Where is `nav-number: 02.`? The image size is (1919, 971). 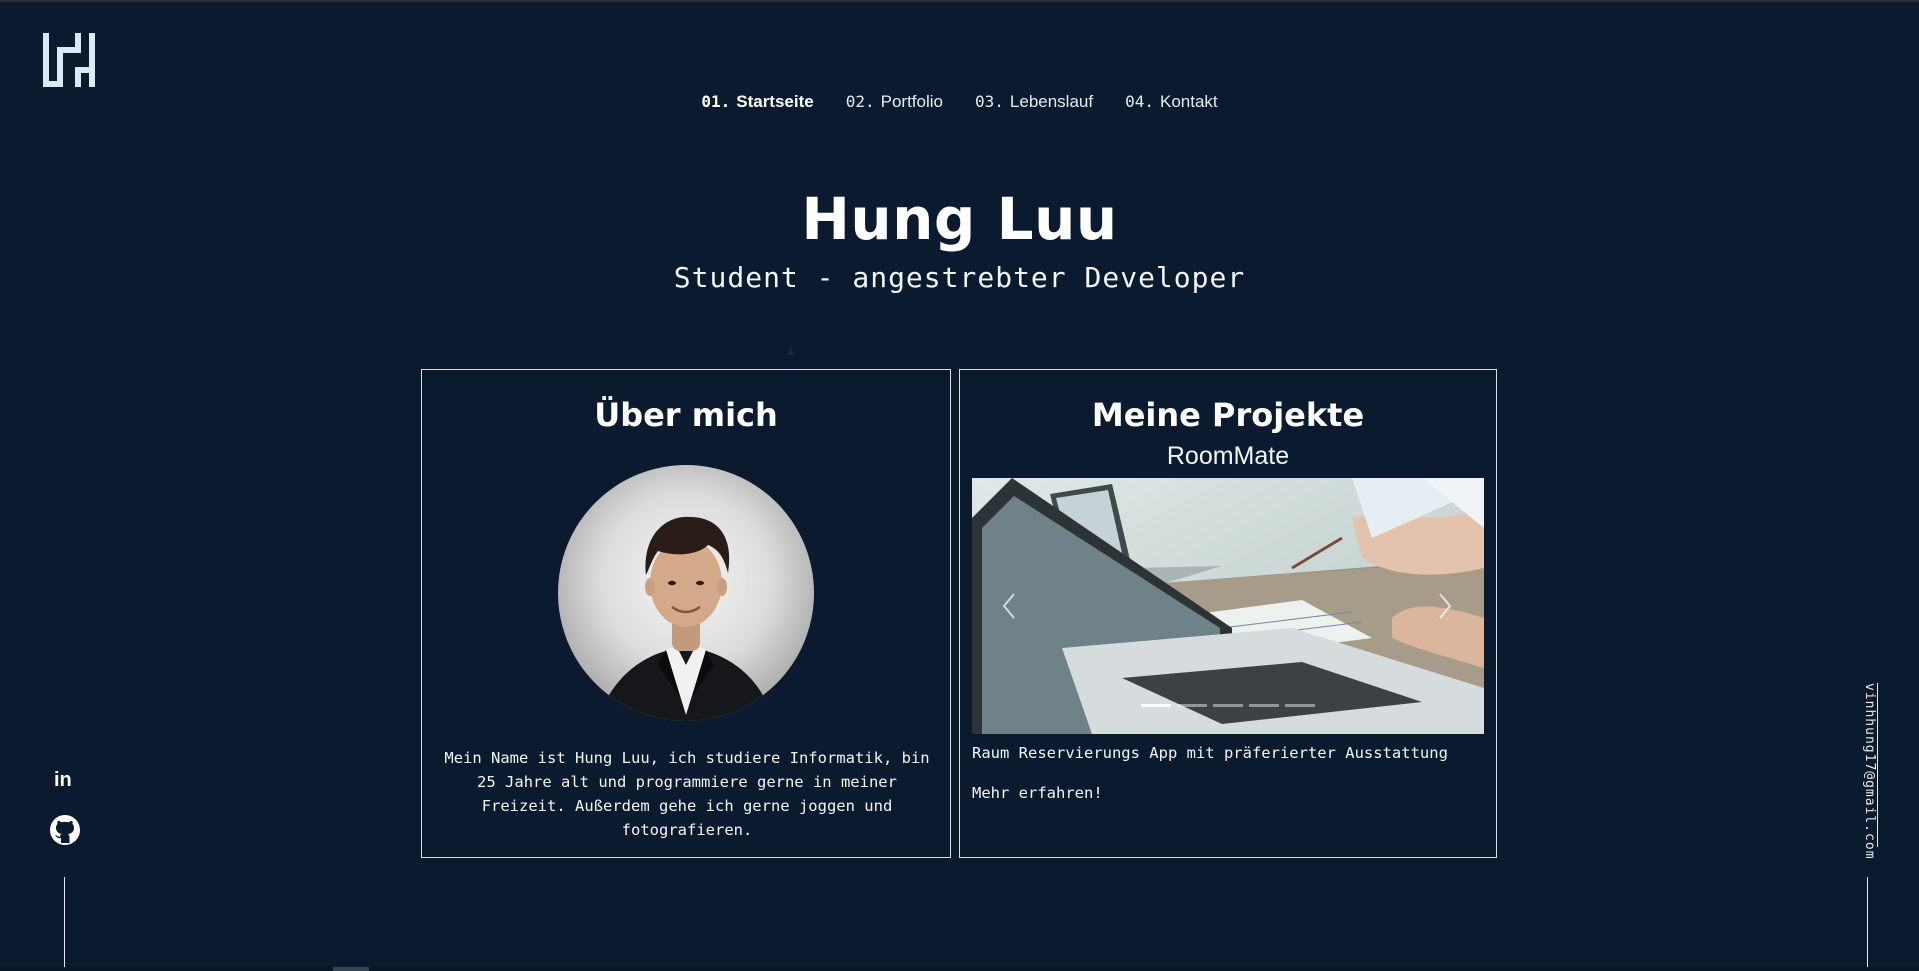 nav-number: 02. is located at coordinates (860, 101).